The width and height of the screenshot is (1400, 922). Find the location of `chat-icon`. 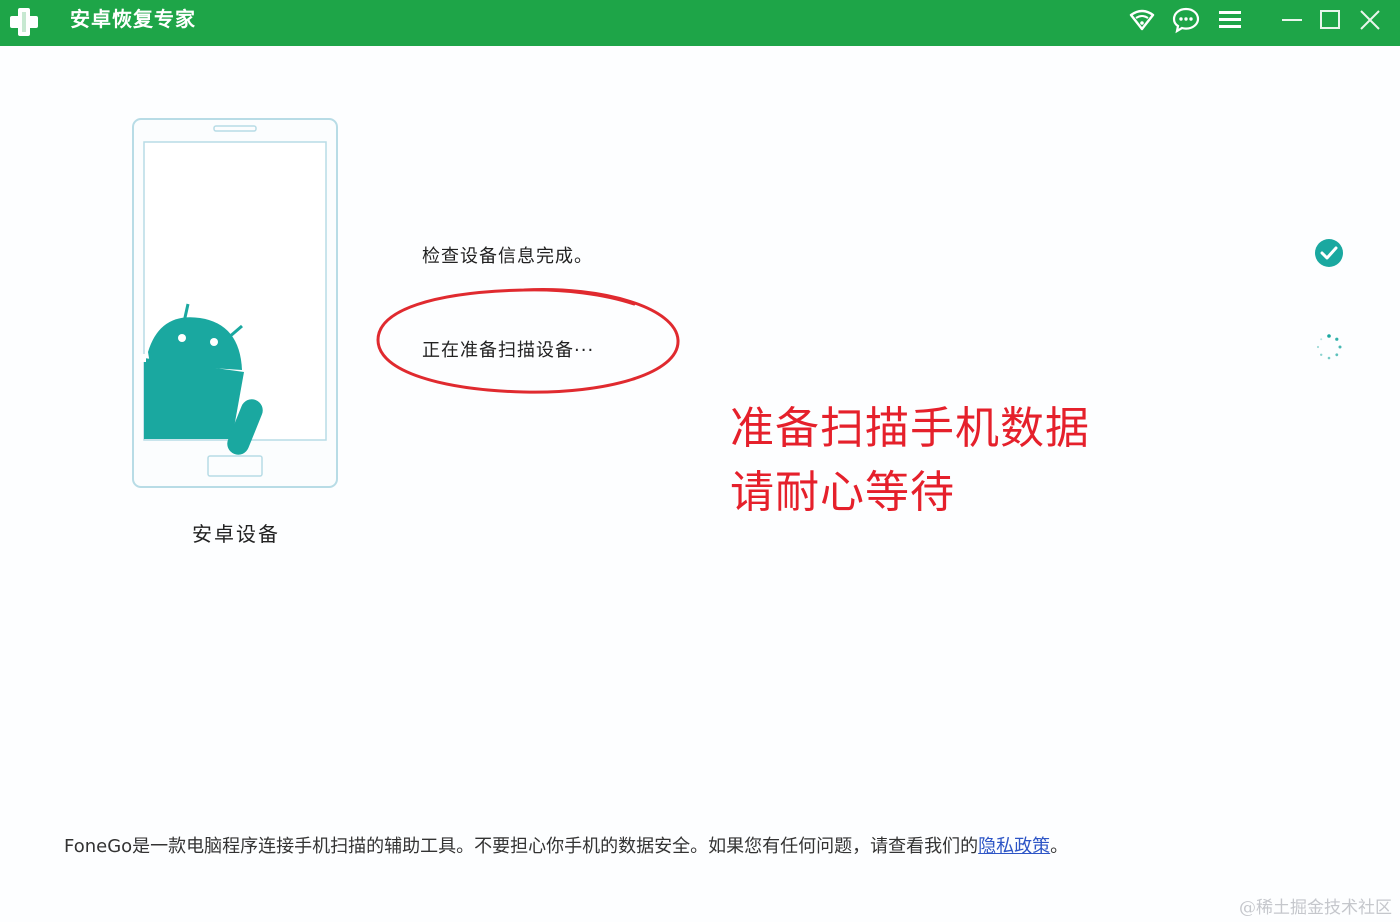

chat-icon is located at coordinates (1186, 20).